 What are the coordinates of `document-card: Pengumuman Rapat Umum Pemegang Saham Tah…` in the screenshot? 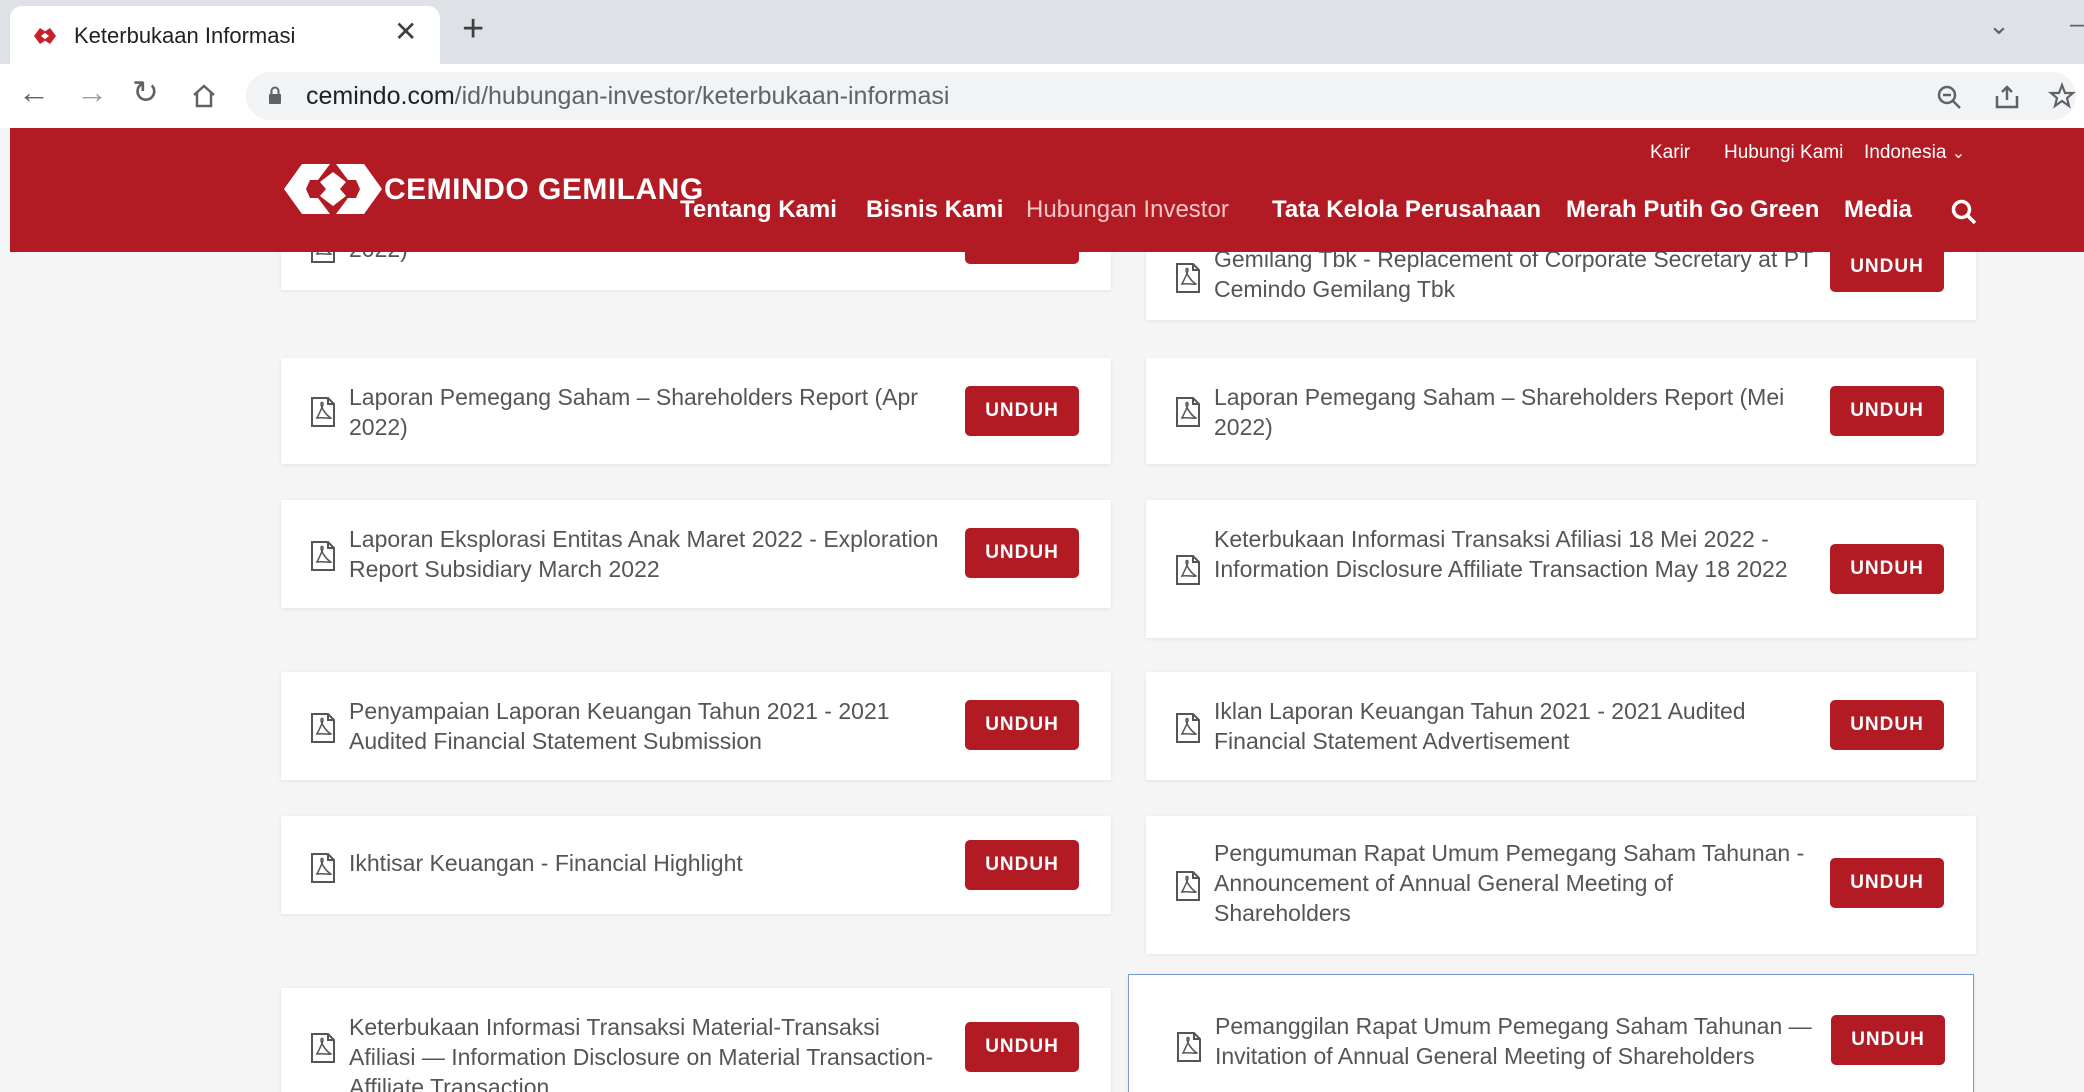 It's located at (1561, 885).